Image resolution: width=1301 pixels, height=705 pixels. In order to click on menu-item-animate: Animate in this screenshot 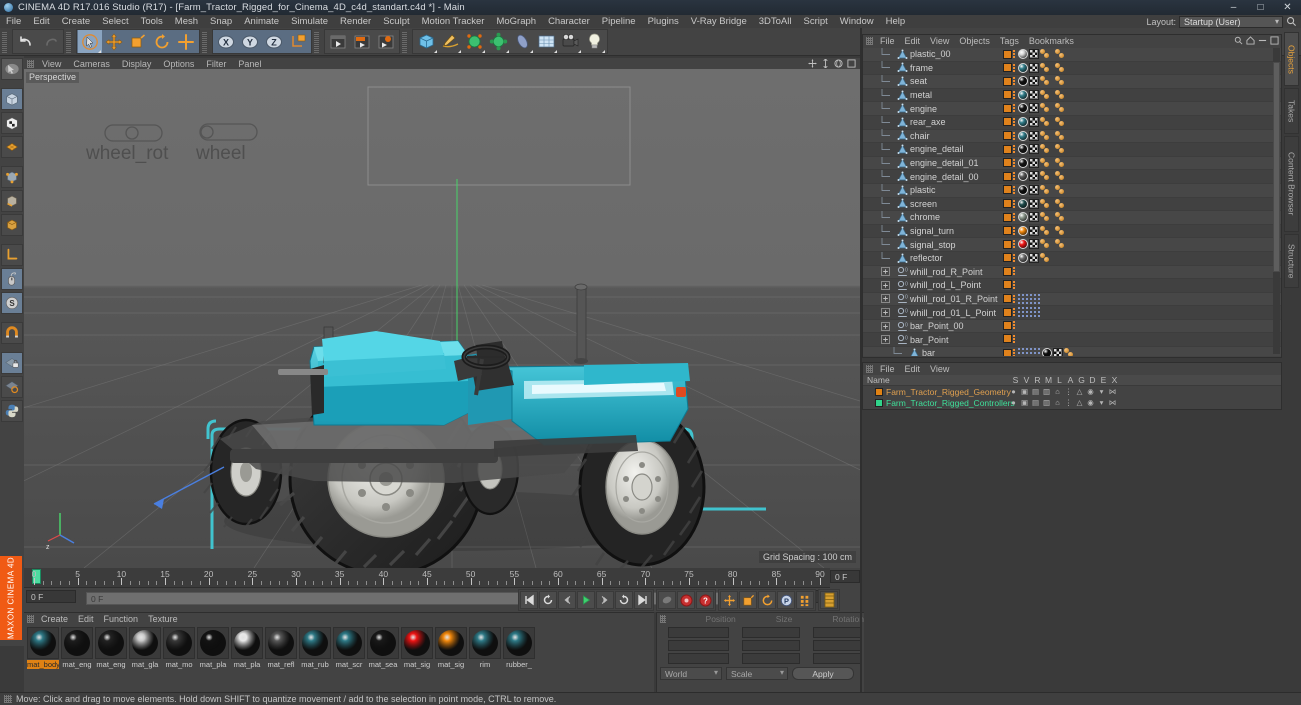, I will do `click(261, 21)`.